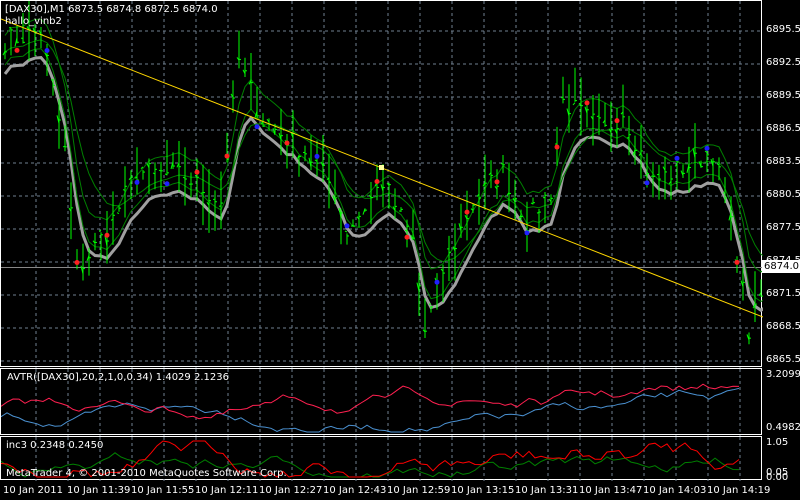  What do you see at coordinates (611, 490) in the screenshot?
I see `time-tick: 10 Jan 13:47` at bounding box center [611, 490].